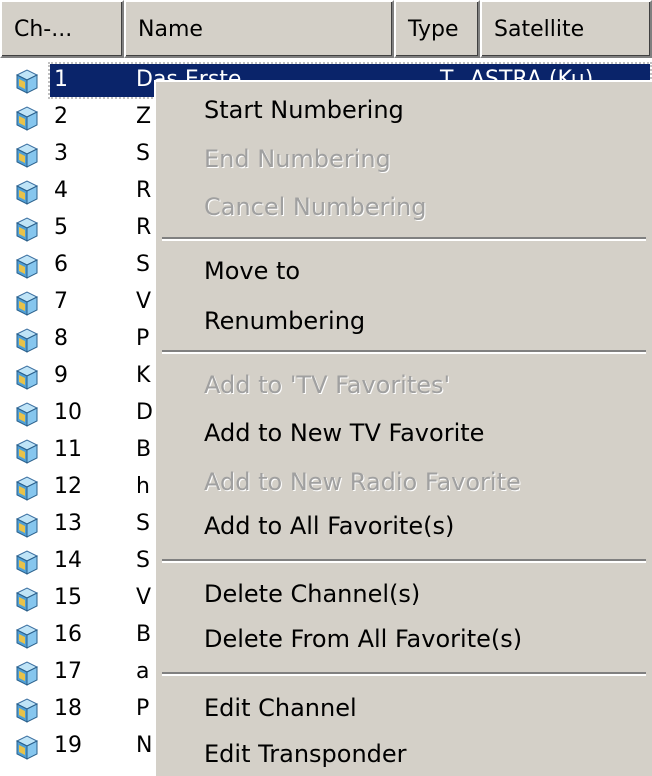 The width and height of the screenshot is (652, 776). What do you see at coordinates (363, 639) in the screenshot?
I see `menu-item-delete-from-all-favorites: Delete From All Favorite(s)` at bounding box center [363, 639].